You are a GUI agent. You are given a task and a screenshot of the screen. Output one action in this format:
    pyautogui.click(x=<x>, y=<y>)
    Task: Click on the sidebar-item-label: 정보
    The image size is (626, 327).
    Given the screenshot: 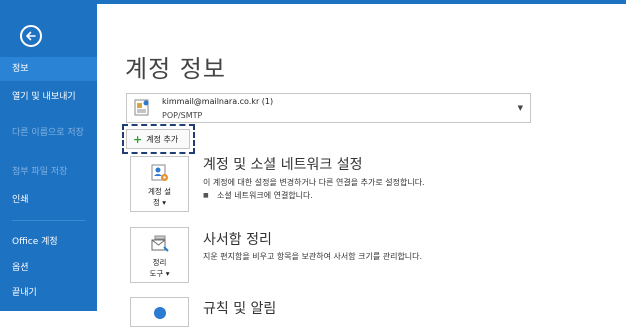 What is the action you would take?
    pyautogui.click(x=20, y=69)
    